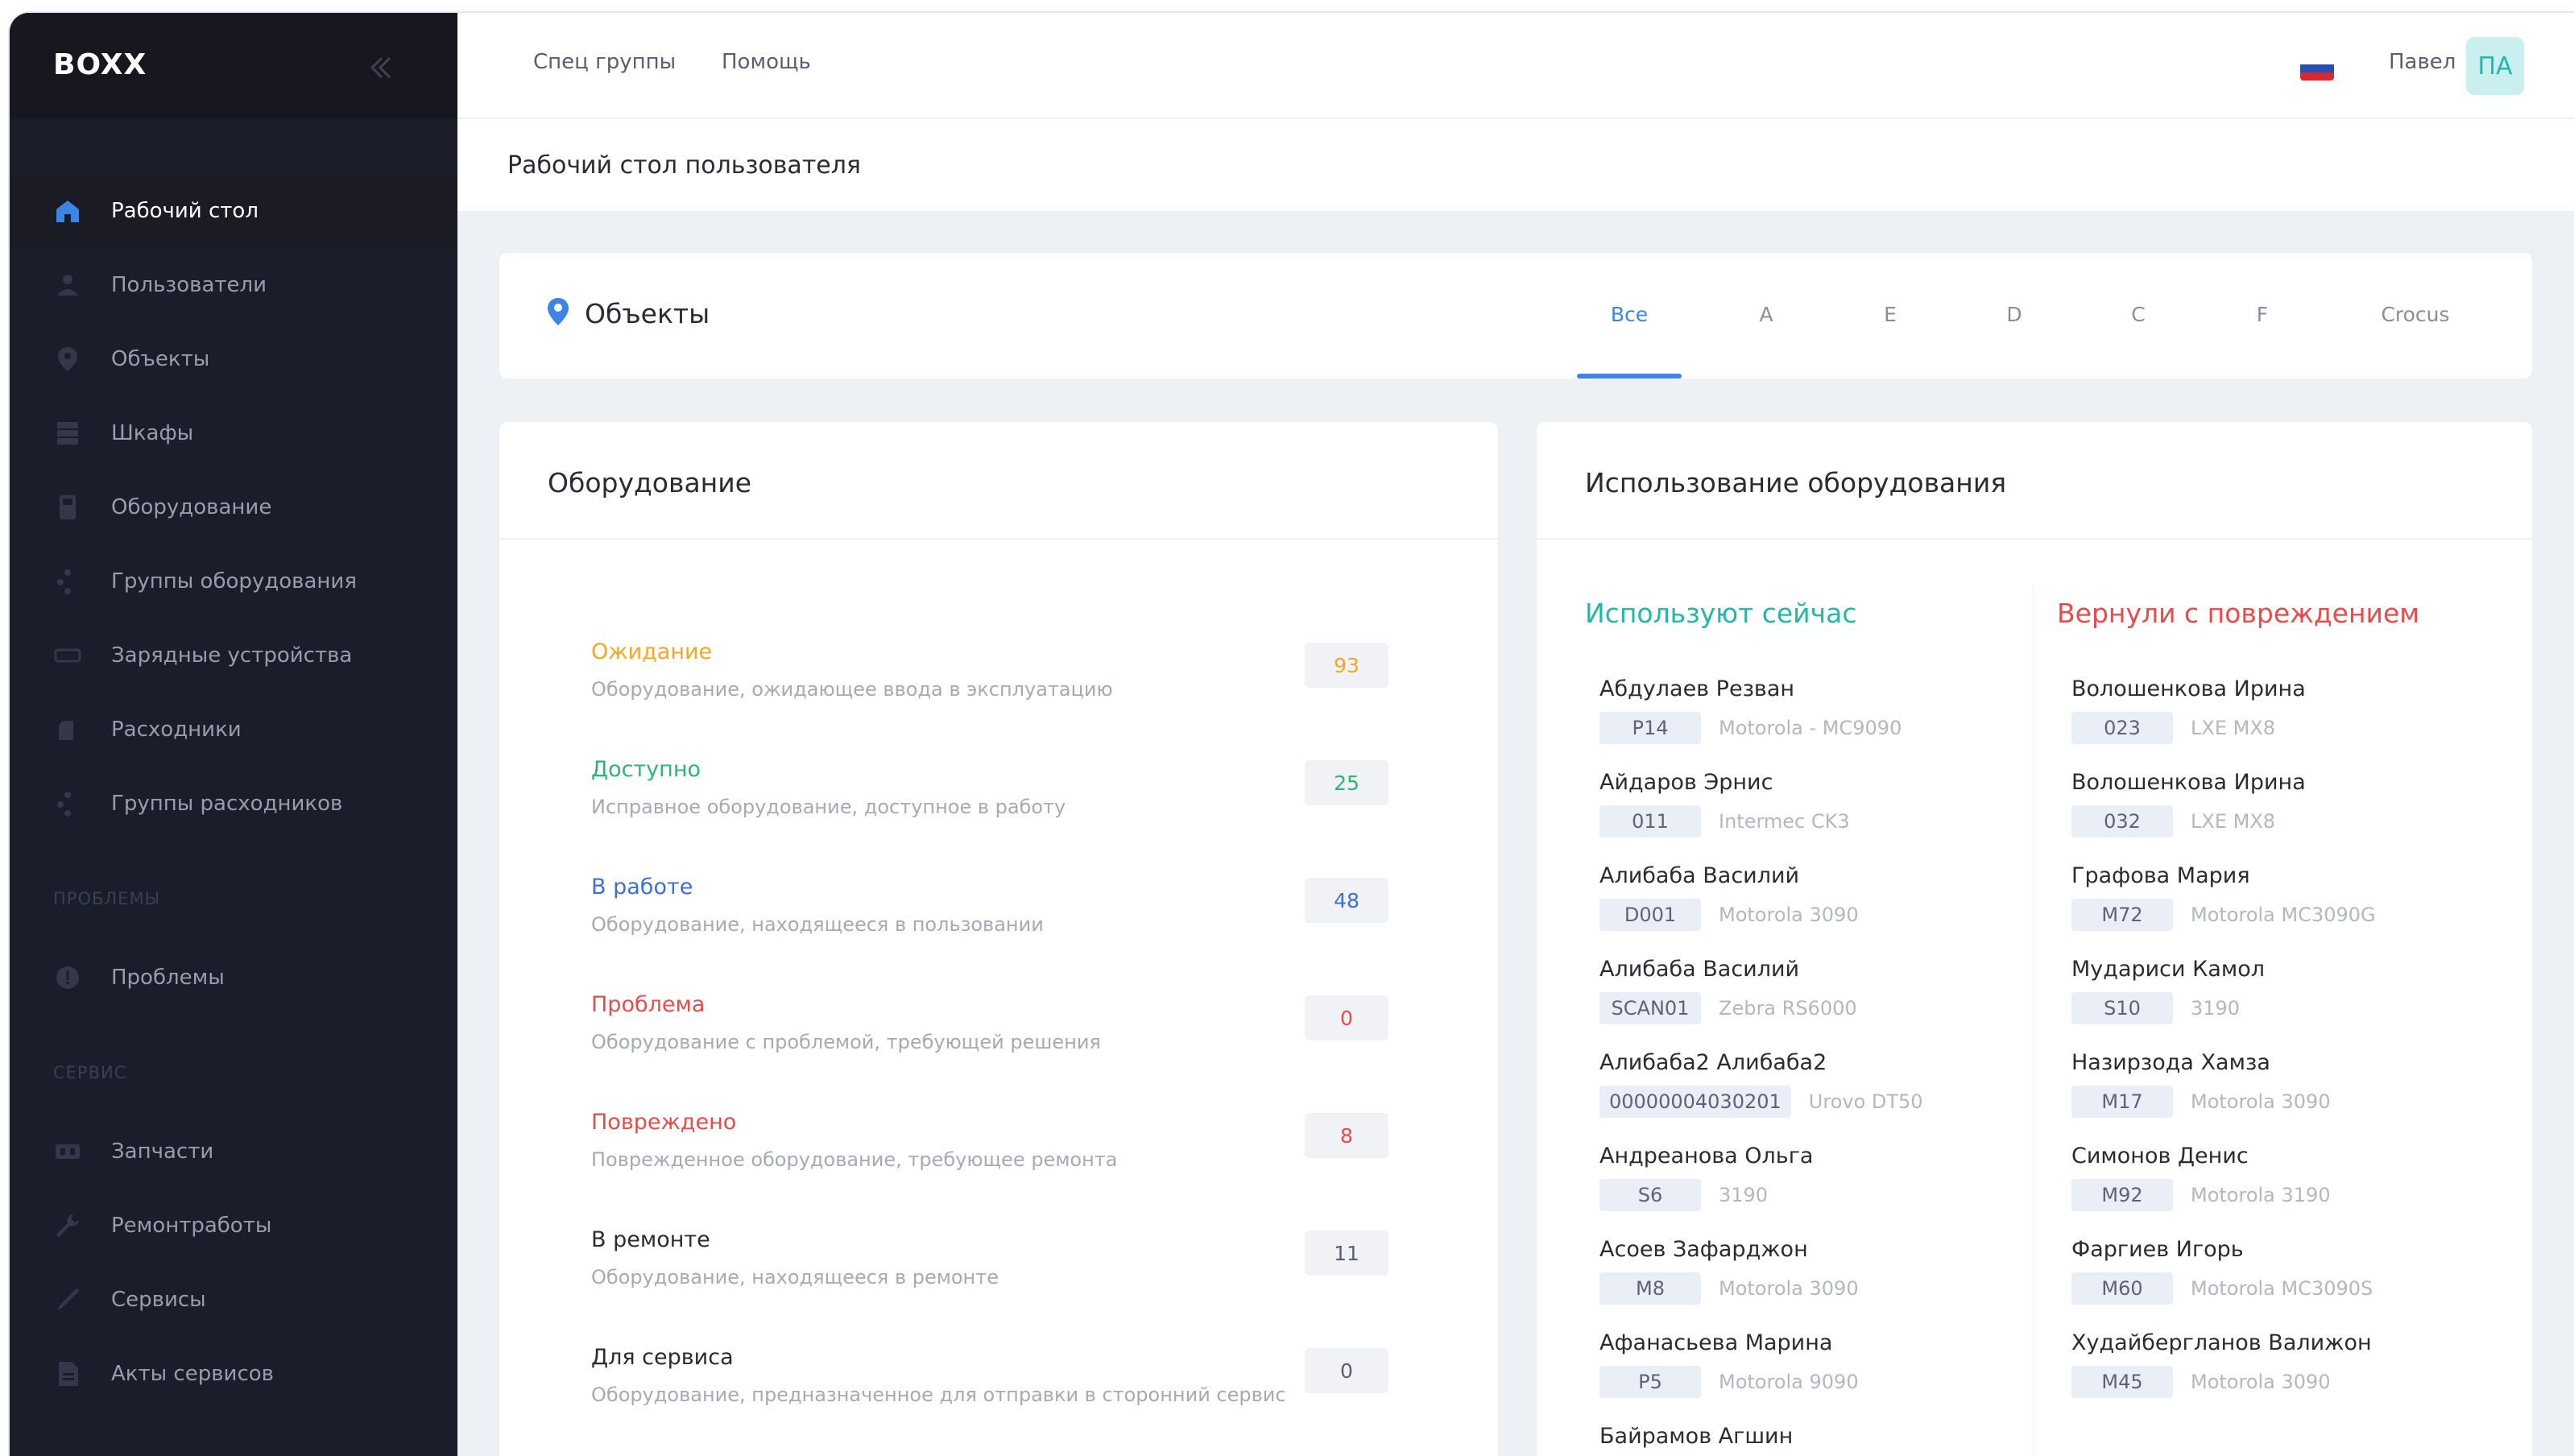 This screenshot has height=1456, width=2574. What do you see at coordinates (1700, 875) in the screenshot?
I see `person-name: Алибаба Василий` at bounding box center [1700, 875].